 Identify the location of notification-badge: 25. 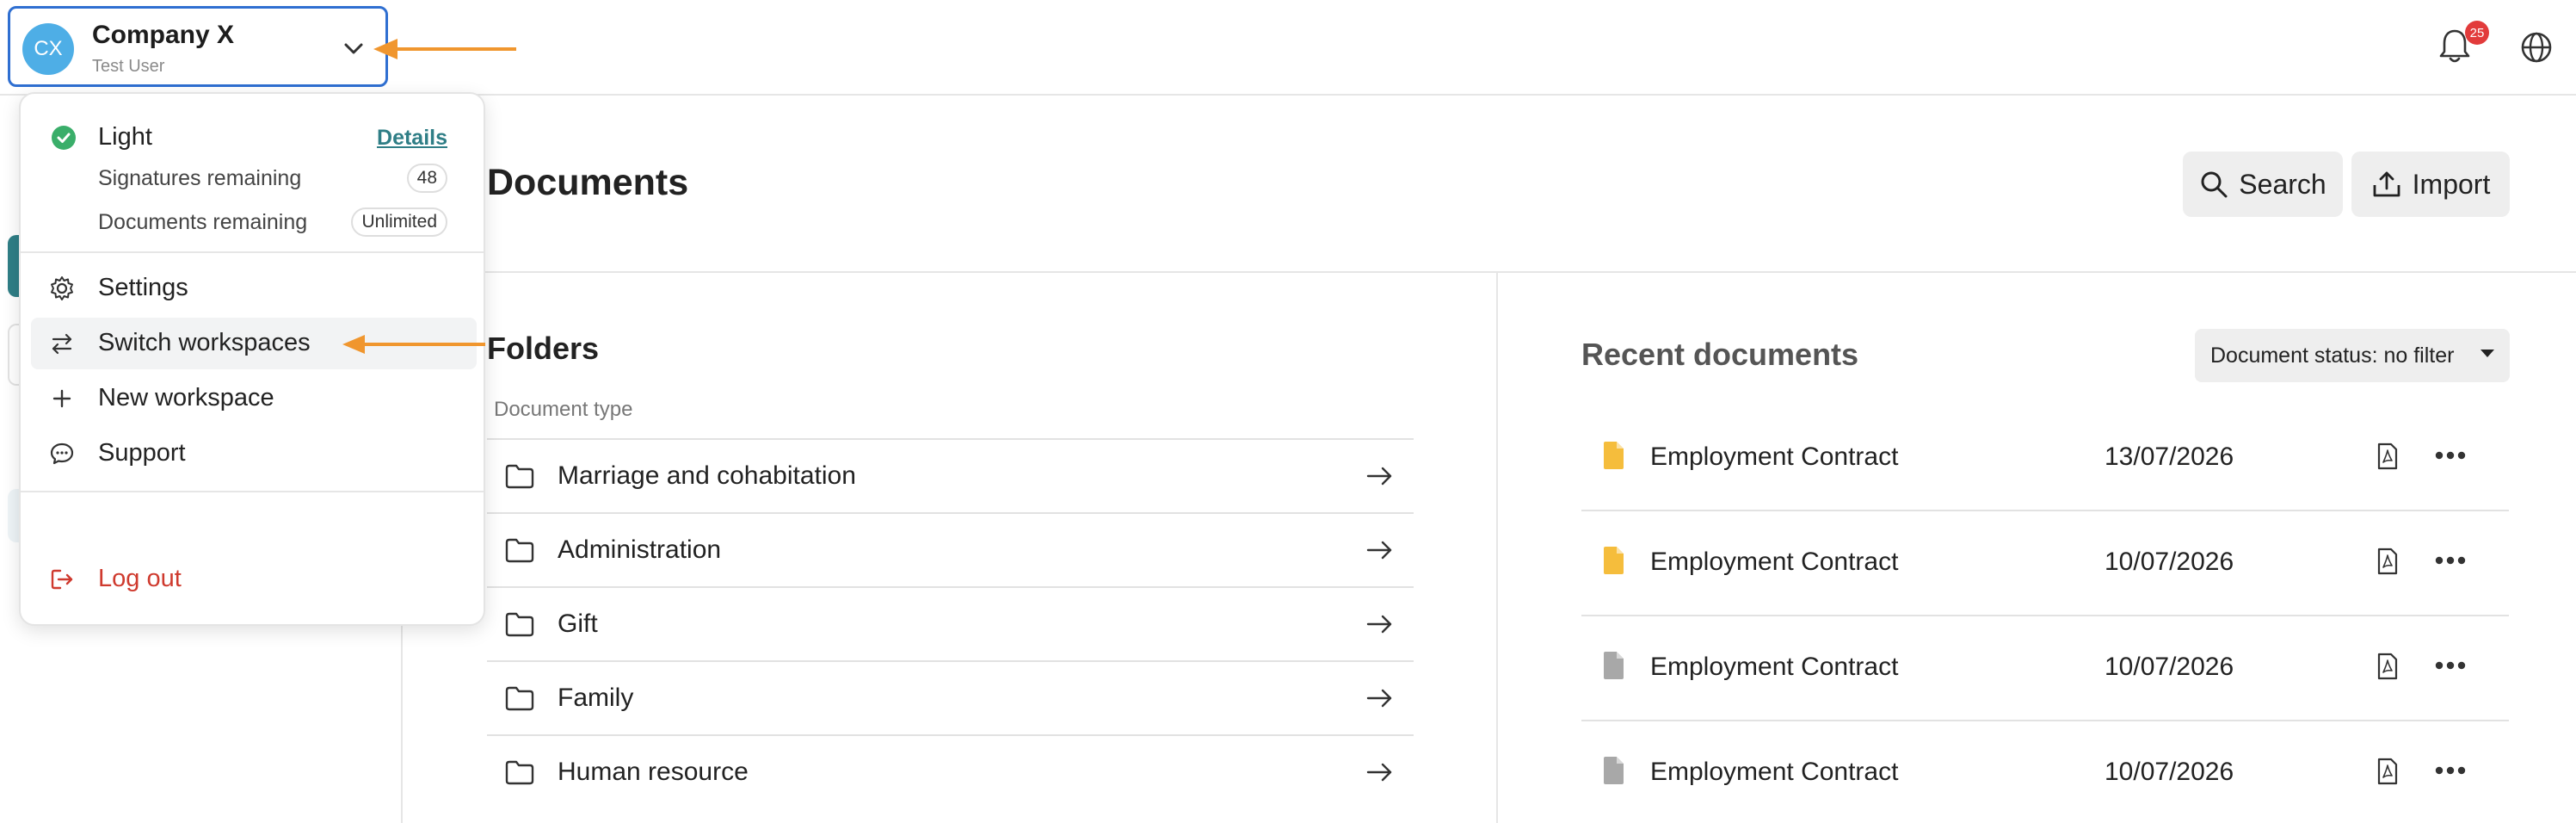
(2477, 33).